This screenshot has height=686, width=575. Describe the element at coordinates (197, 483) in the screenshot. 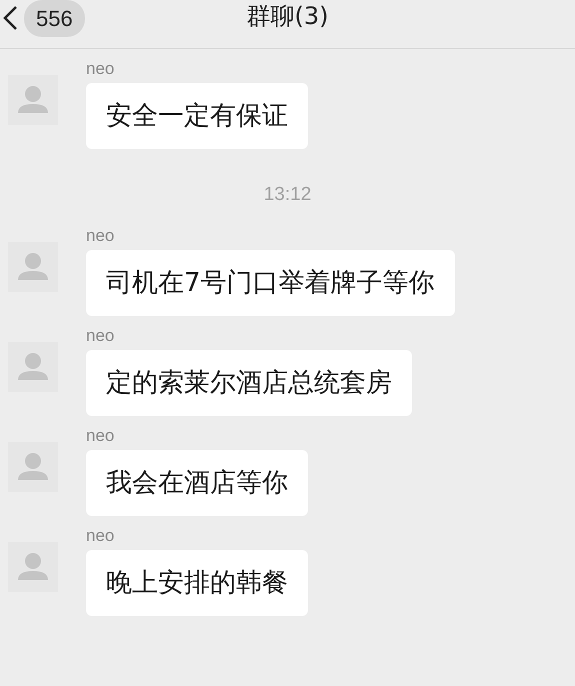

I see `message-bubble: 我会在酒店等你` at that location.